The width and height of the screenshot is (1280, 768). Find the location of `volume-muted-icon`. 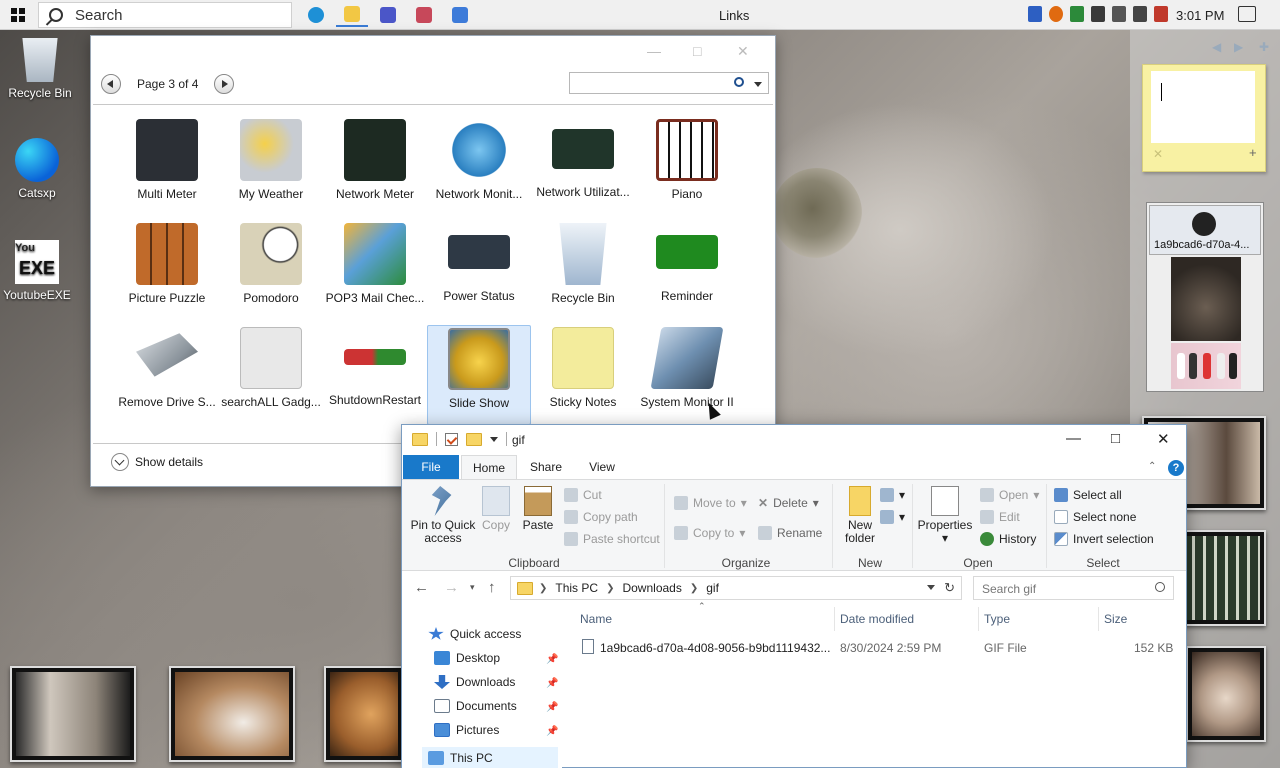

volume-muted-icon is located at coordinates (1161, 14).